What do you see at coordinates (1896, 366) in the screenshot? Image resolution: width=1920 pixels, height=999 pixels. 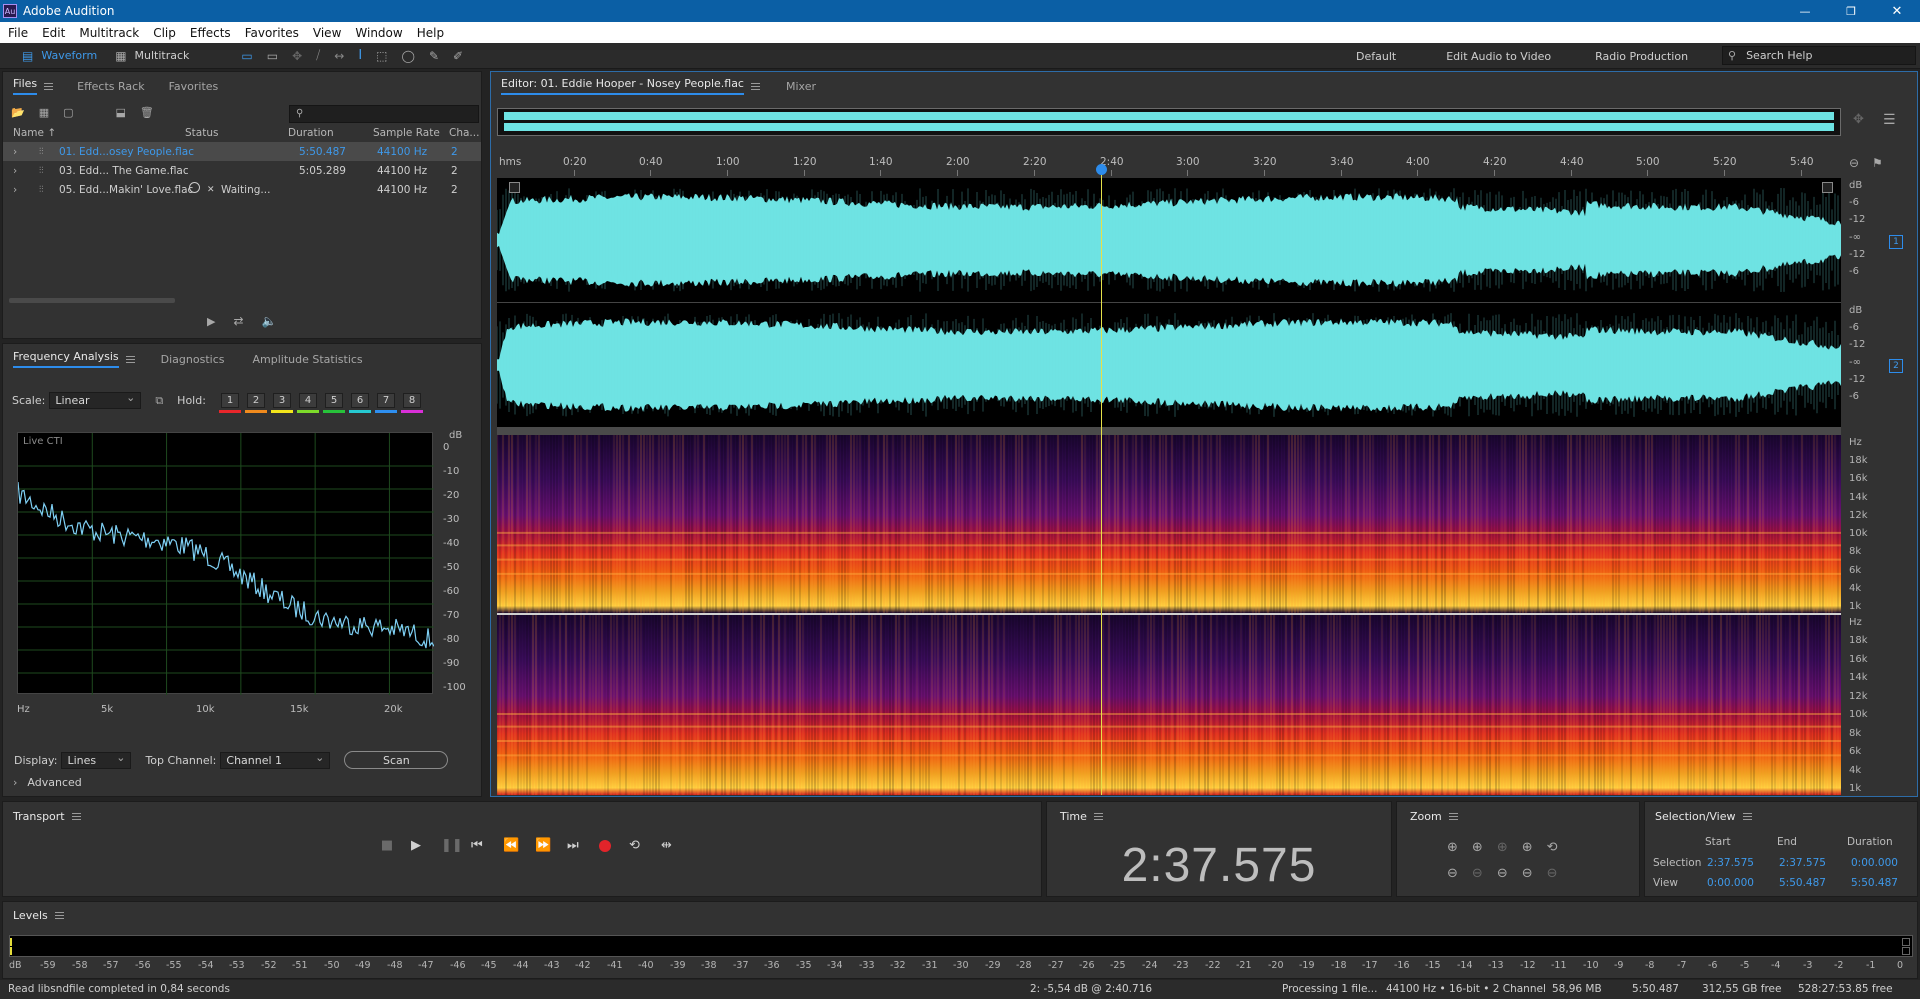 I see `channel-badge-2: 2` at bounding box center [1896, 366].